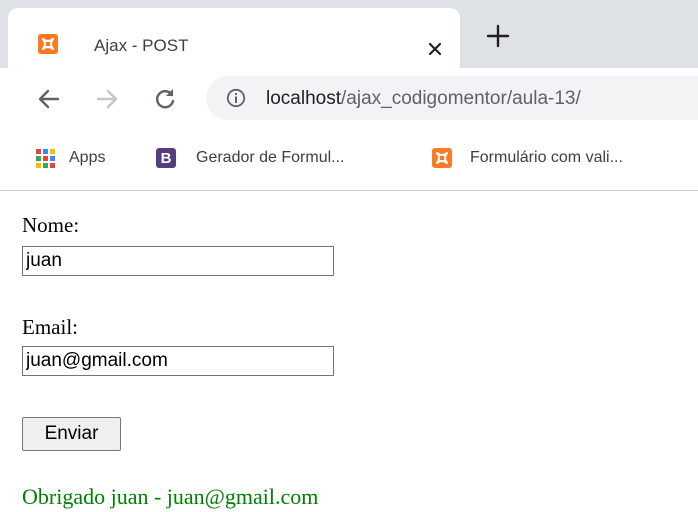 The height and width of the screenshot is (512, 698). Describe the element at coordinates (49, 99) in the screenshot. I see `arrow-left-icon` at that location.